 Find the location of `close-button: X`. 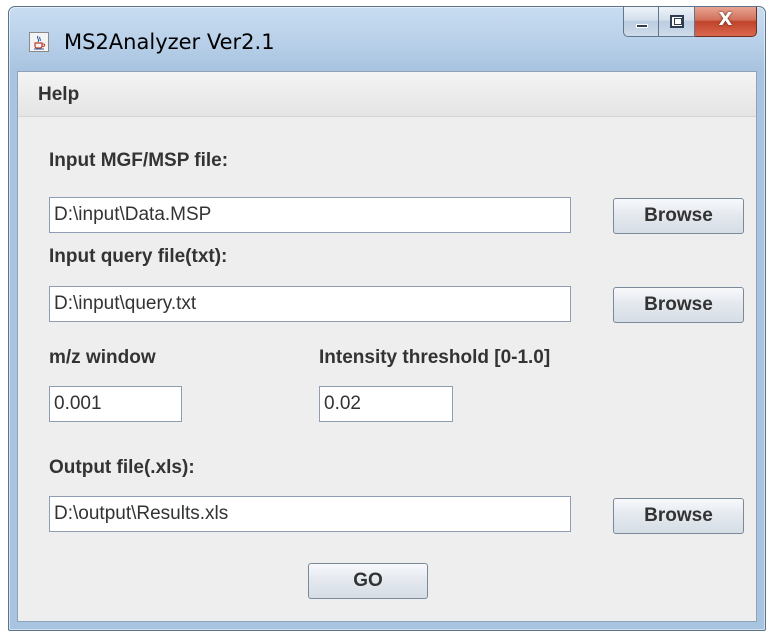

close-button: X is located at coordinates (726, 22).